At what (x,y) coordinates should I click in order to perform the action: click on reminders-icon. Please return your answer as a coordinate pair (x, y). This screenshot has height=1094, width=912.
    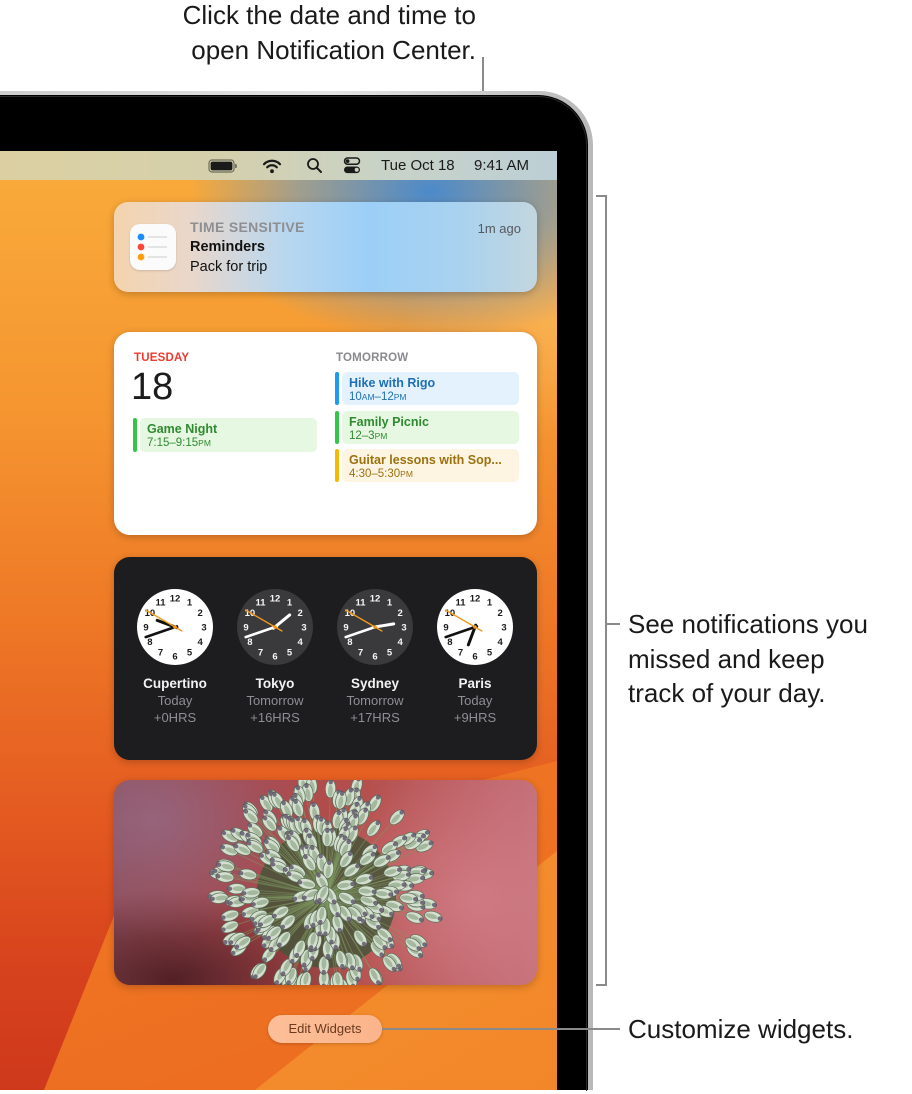
    Looking at the image, I should click on (153, 247).